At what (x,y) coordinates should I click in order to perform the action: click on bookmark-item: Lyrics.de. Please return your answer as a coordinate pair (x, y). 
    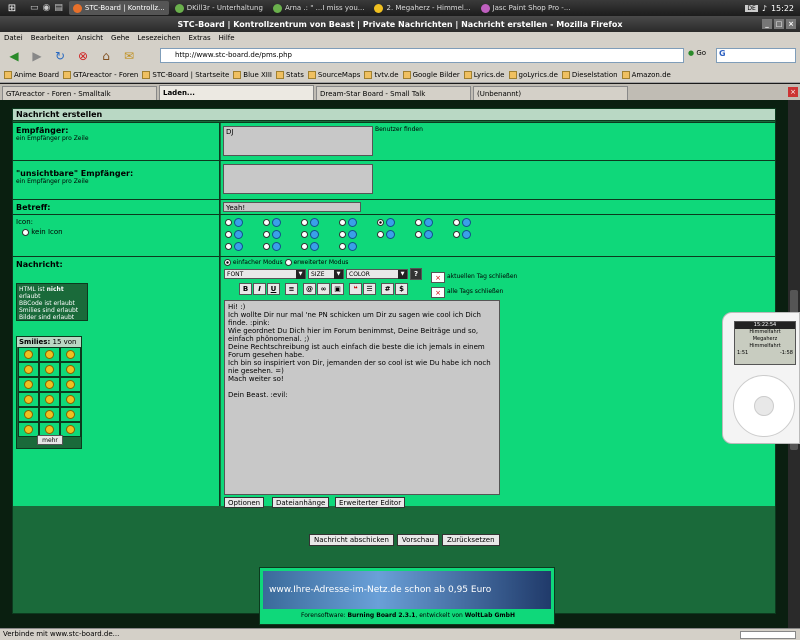
    Looking at the image, I should click on (484, 75).